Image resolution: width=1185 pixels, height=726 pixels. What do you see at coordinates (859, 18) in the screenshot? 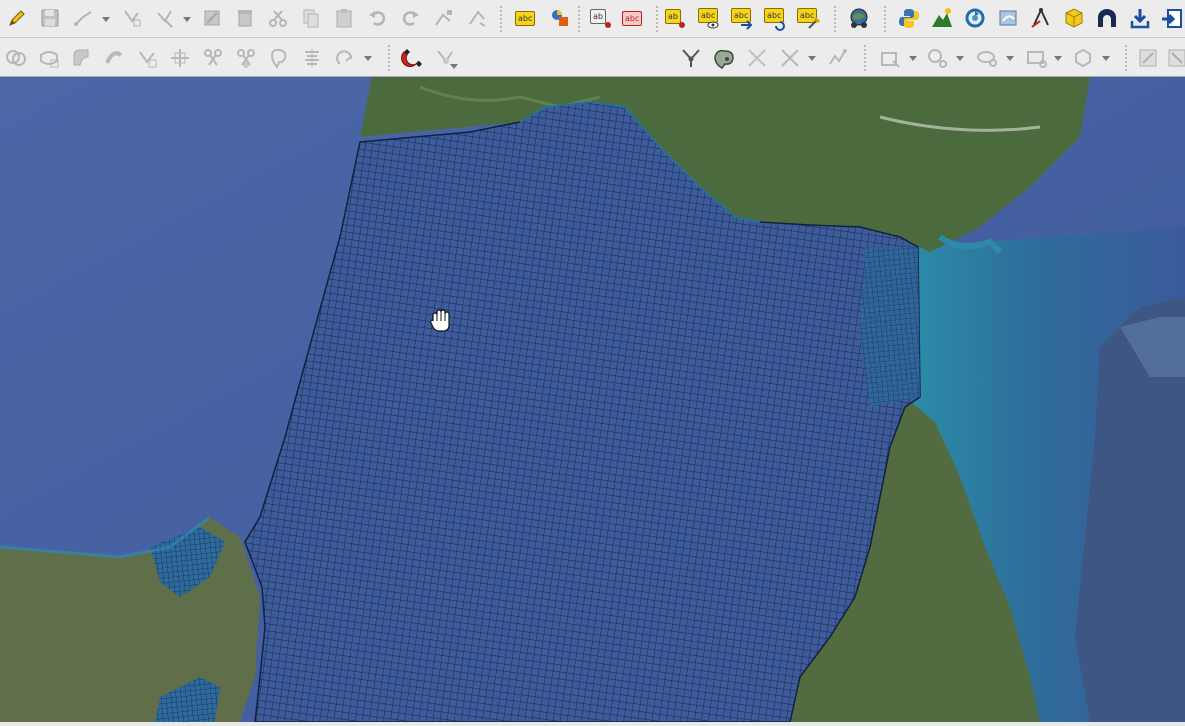
I see `globe-plugin-icon` at bounding box center [859, 18].